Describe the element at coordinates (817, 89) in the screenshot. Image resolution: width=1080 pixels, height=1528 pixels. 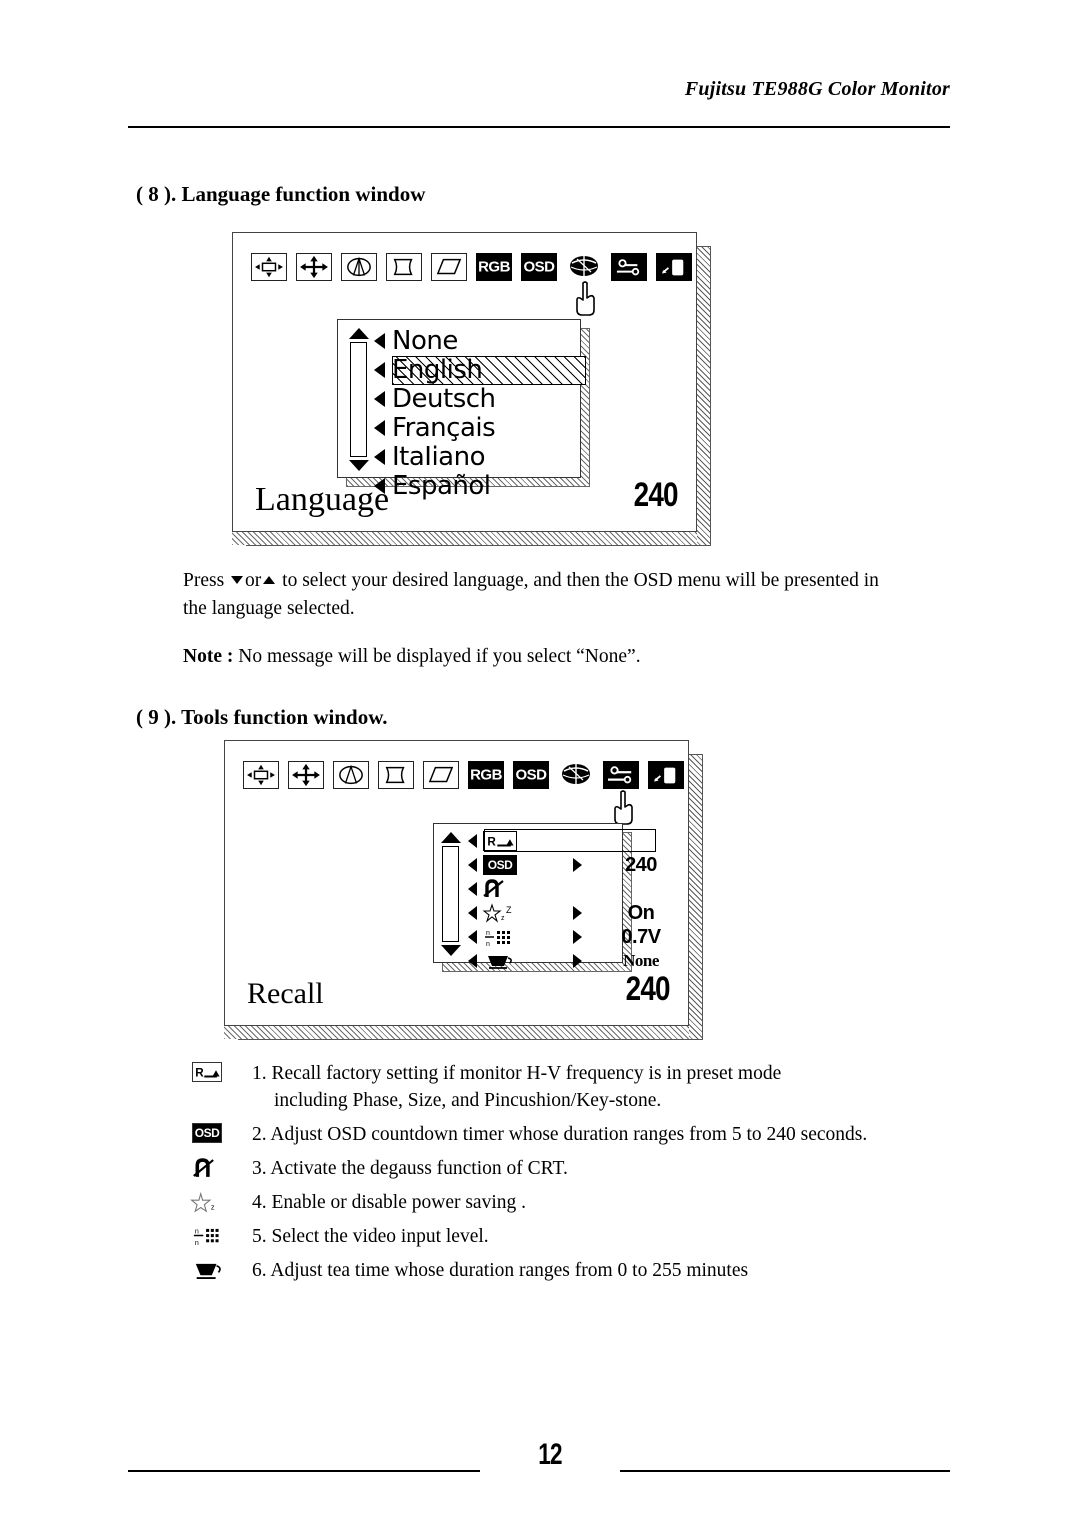
I see `header-title: Fujitsu TE988G Color Monitor` at that location.